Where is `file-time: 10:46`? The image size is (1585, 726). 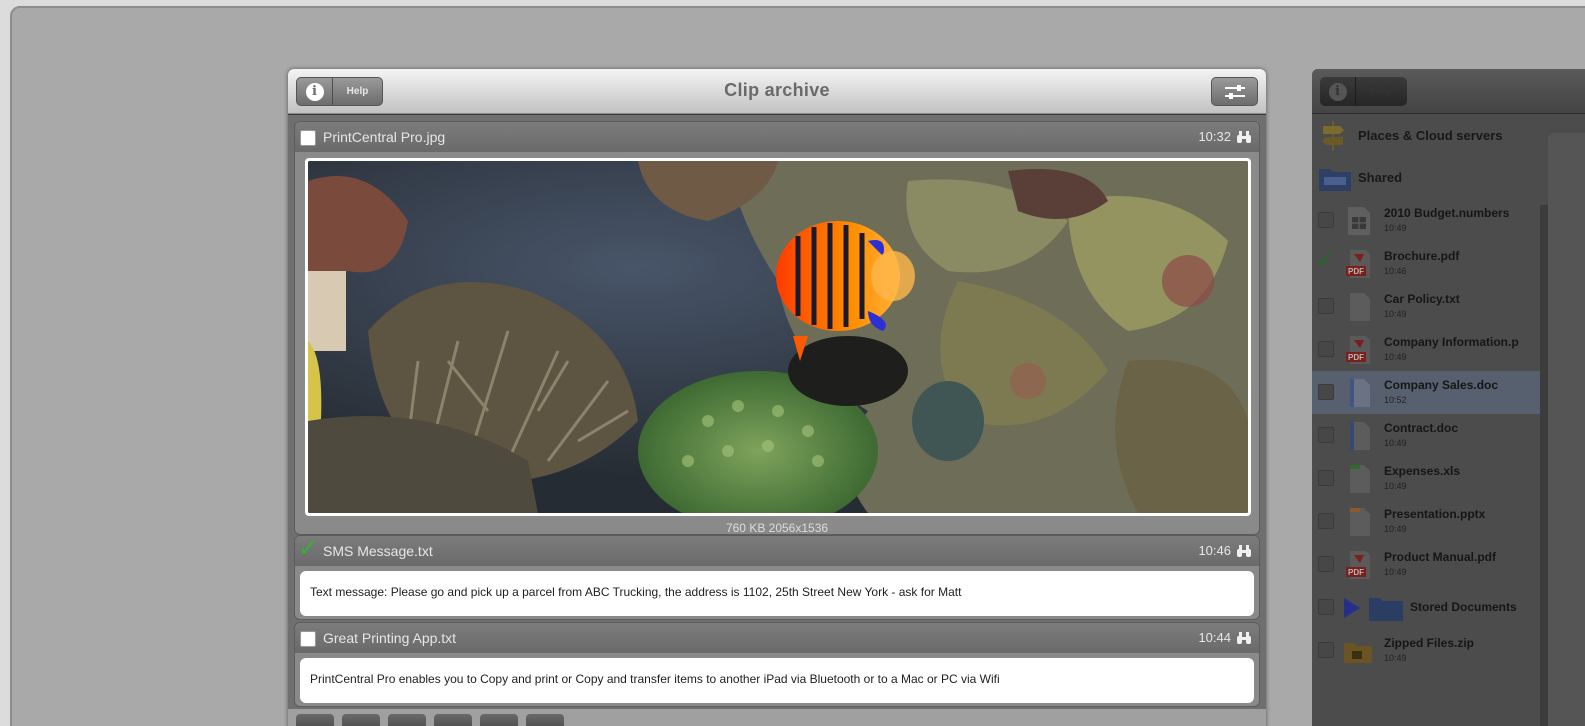
file-time: 10:46 is located at coordinates (1395, 271).